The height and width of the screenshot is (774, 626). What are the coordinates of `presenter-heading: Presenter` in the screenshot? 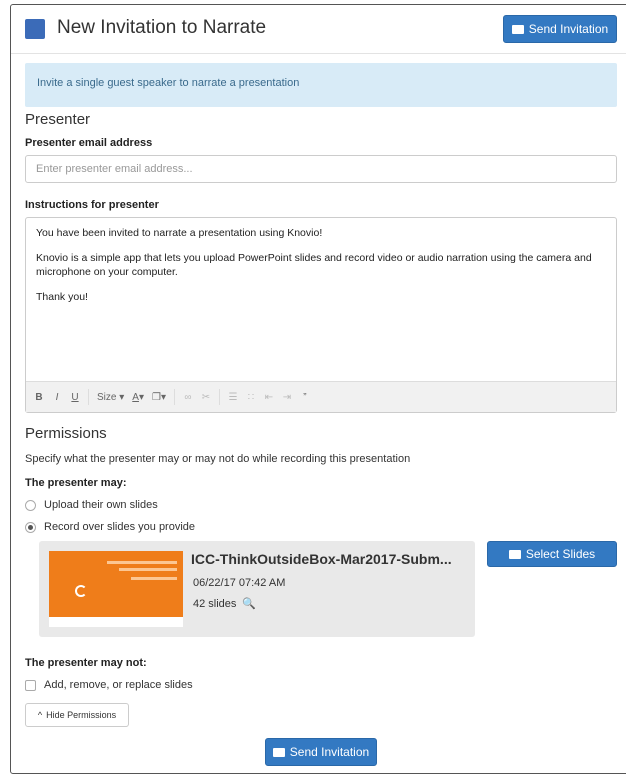 It's located at (58, 119).